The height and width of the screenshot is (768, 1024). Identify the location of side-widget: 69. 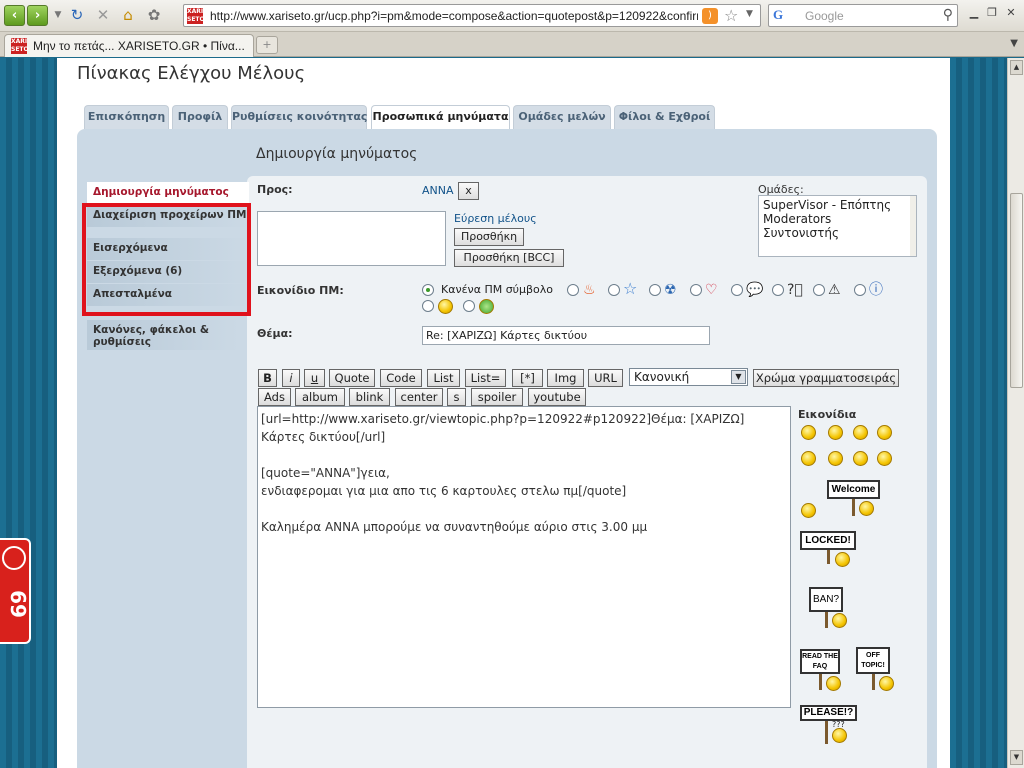
(15, 591).